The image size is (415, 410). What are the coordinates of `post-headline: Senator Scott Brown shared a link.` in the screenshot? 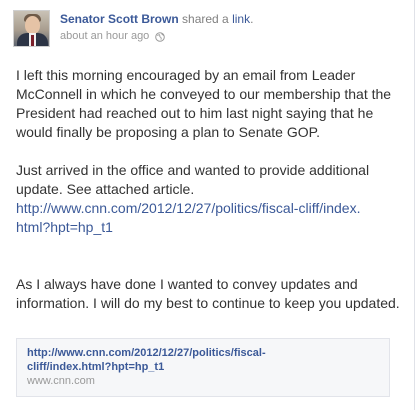 It's located at (156, 19).